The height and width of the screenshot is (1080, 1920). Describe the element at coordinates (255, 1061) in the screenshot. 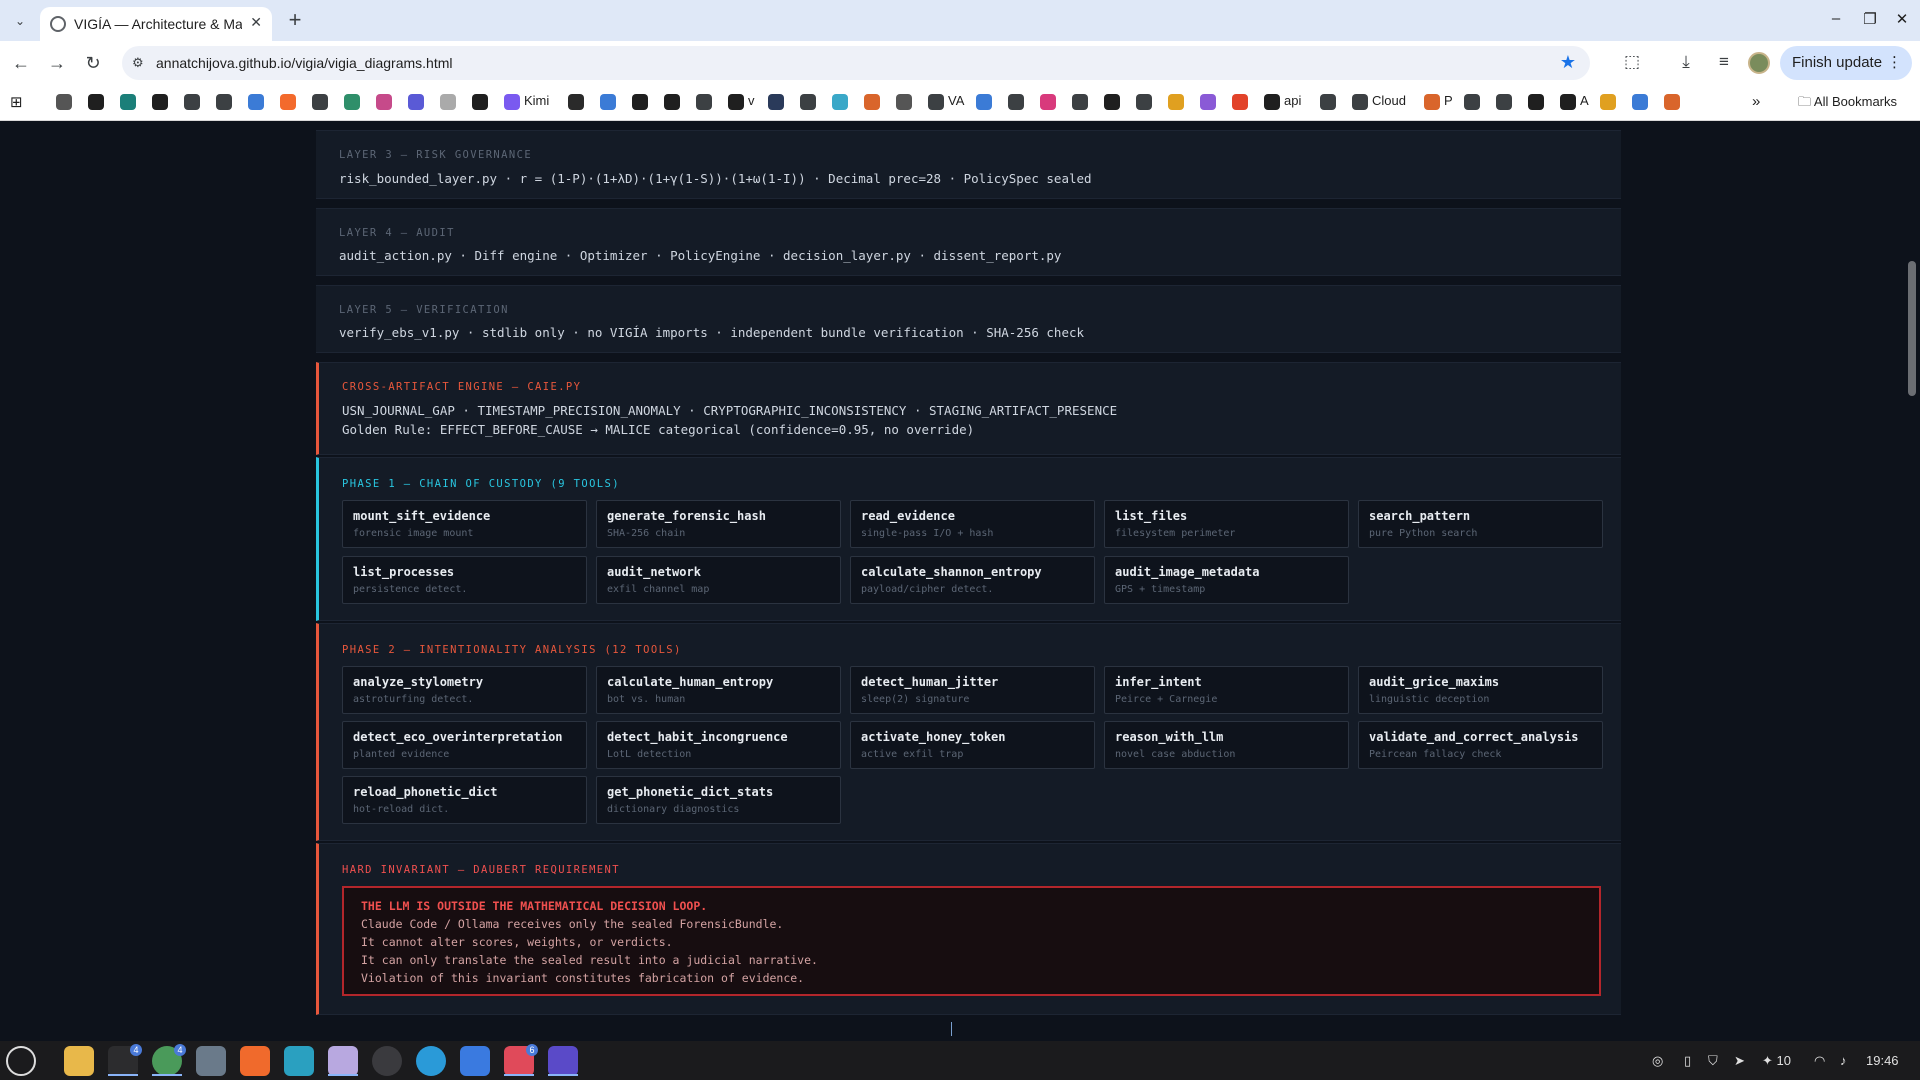

I see `brave-app-icon` at that location.